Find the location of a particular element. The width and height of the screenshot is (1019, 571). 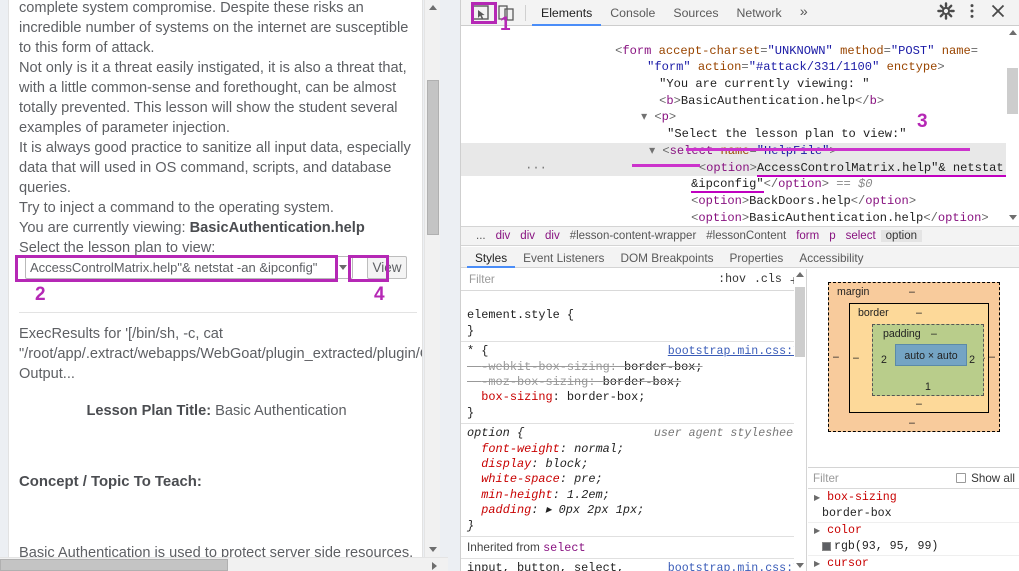

css-rule-element-style: element.style { } is located at coordinates (633, 317).